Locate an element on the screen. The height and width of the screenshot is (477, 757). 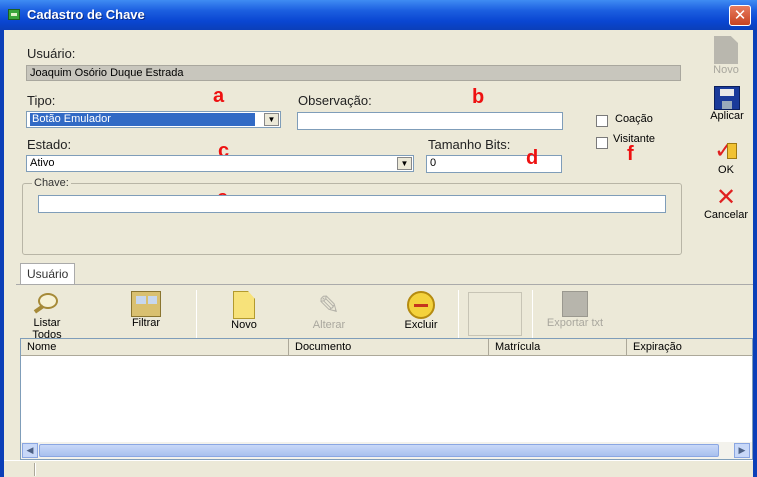
column-header-nome: Nome is located at coordinates (155, 347).